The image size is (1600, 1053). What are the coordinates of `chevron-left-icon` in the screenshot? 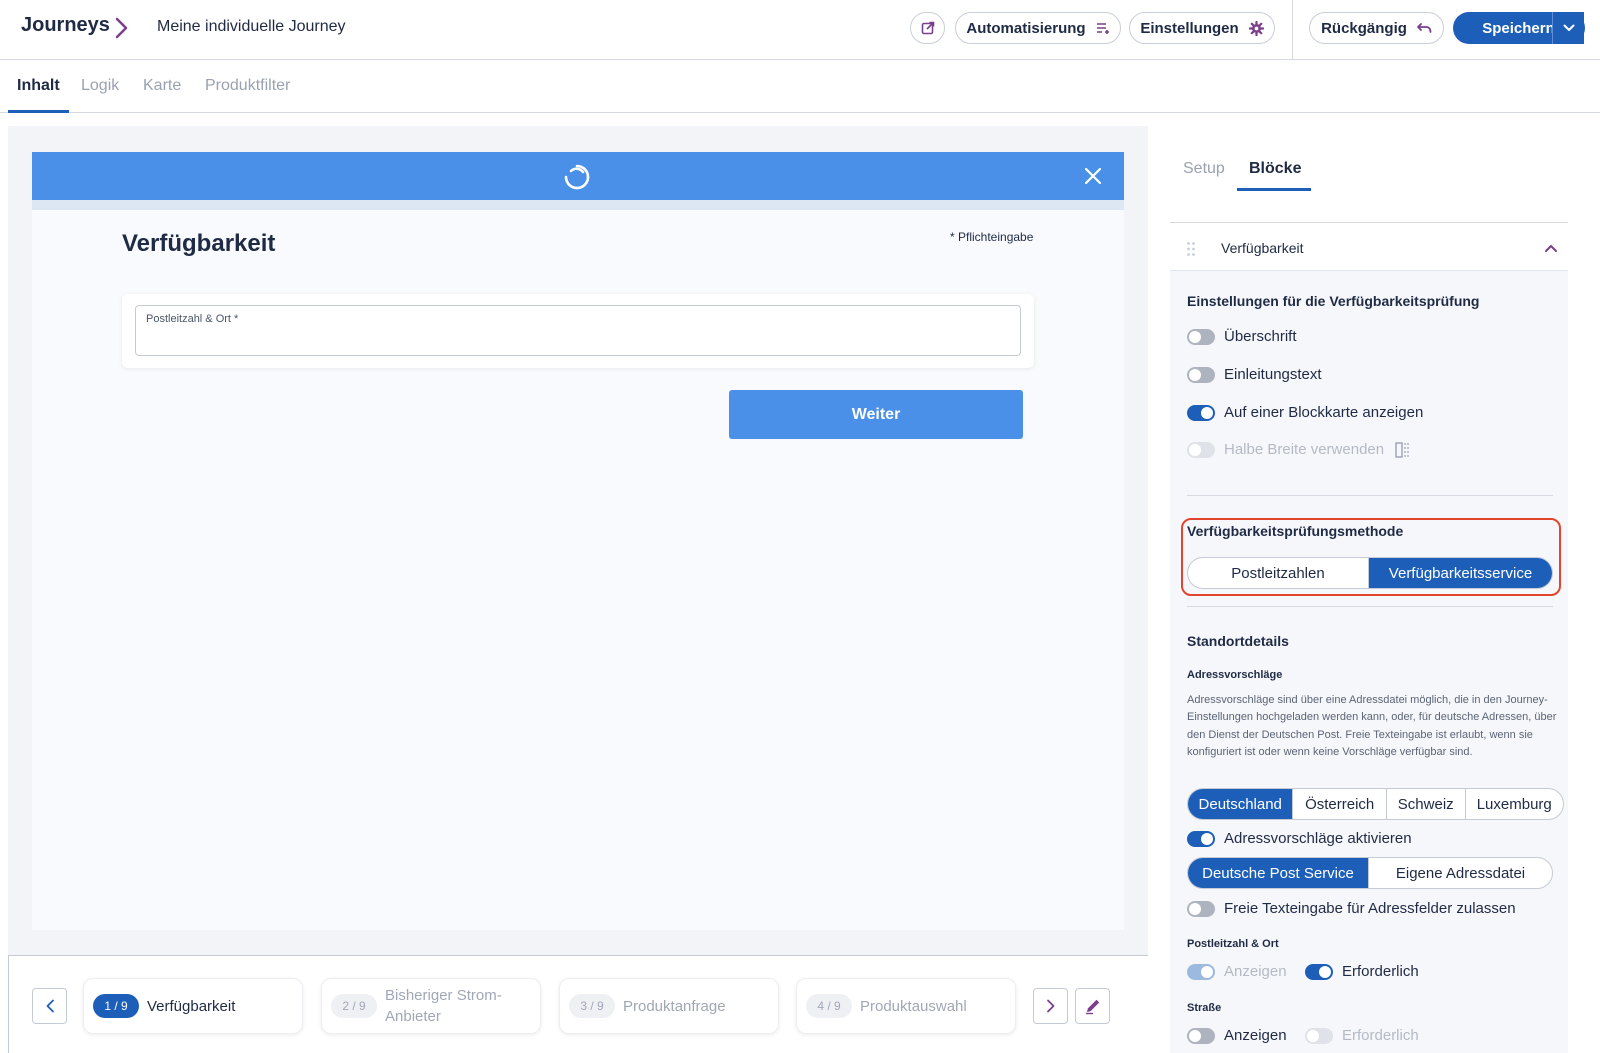 It's located at (50, 1006).